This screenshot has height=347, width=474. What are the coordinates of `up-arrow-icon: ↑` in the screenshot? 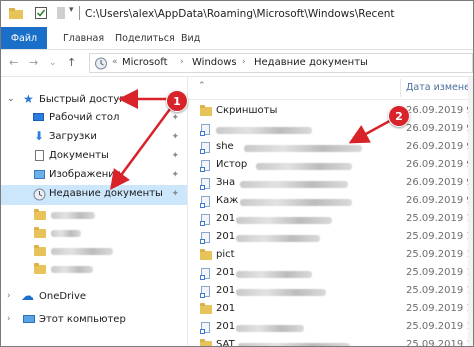 It's located at (71, 62).